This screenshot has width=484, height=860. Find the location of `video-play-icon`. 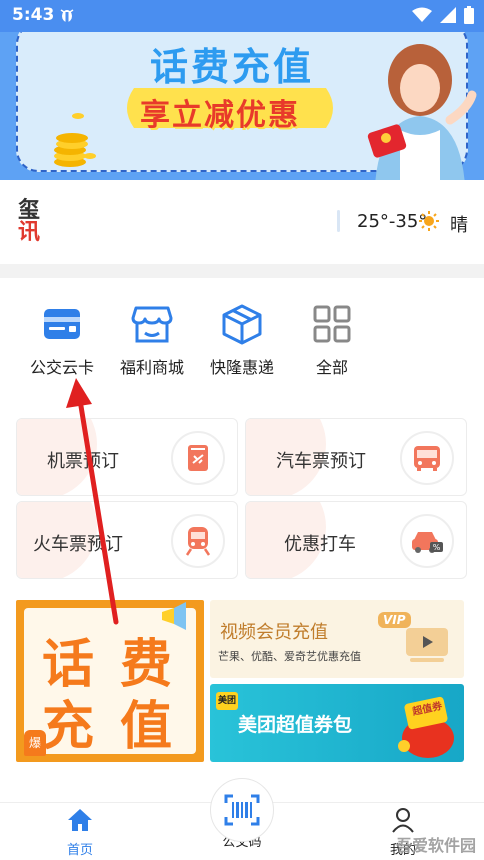

video-play-icon is located at coordinates (427, 645).